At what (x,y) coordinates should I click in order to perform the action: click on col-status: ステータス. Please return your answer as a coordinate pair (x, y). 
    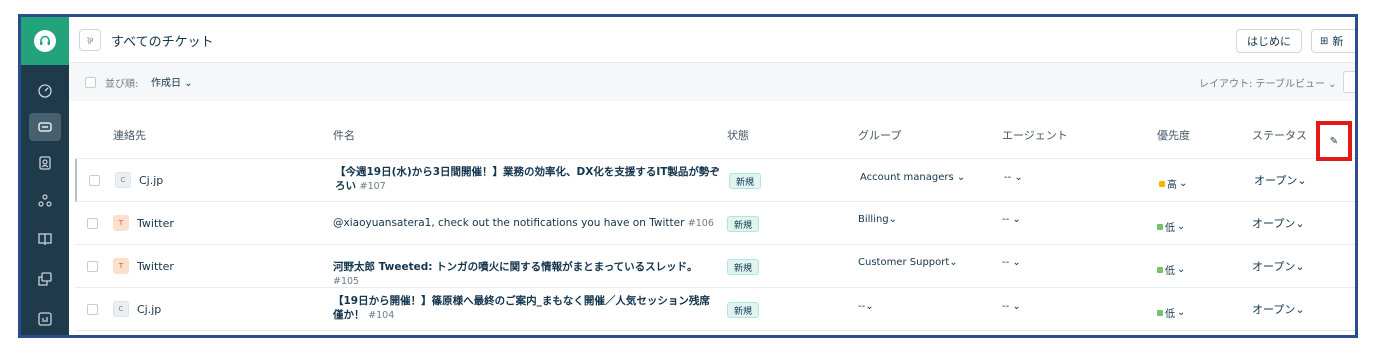
    Looking at the image, I should click on (1279, 135).